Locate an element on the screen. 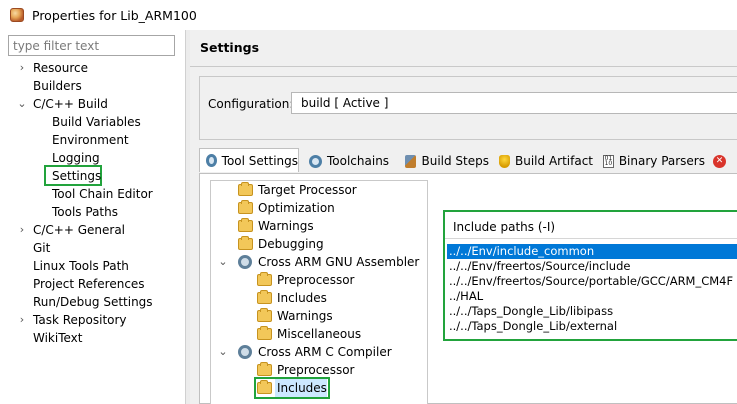 The width and height of the screenshot is (737, 404). tree-item-warnings: Warnings is located at coordinates (319, 226).